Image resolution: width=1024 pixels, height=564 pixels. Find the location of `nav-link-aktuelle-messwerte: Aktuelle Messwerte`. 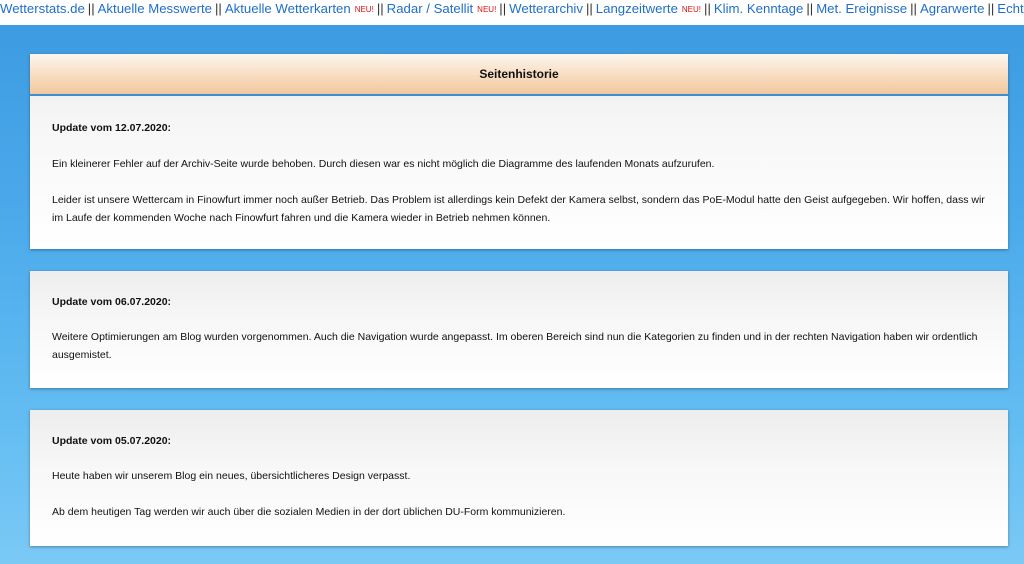

nav-link-aktuelle-messwerte: Aktuelle Messwerte is located at coordinates (155, 8).